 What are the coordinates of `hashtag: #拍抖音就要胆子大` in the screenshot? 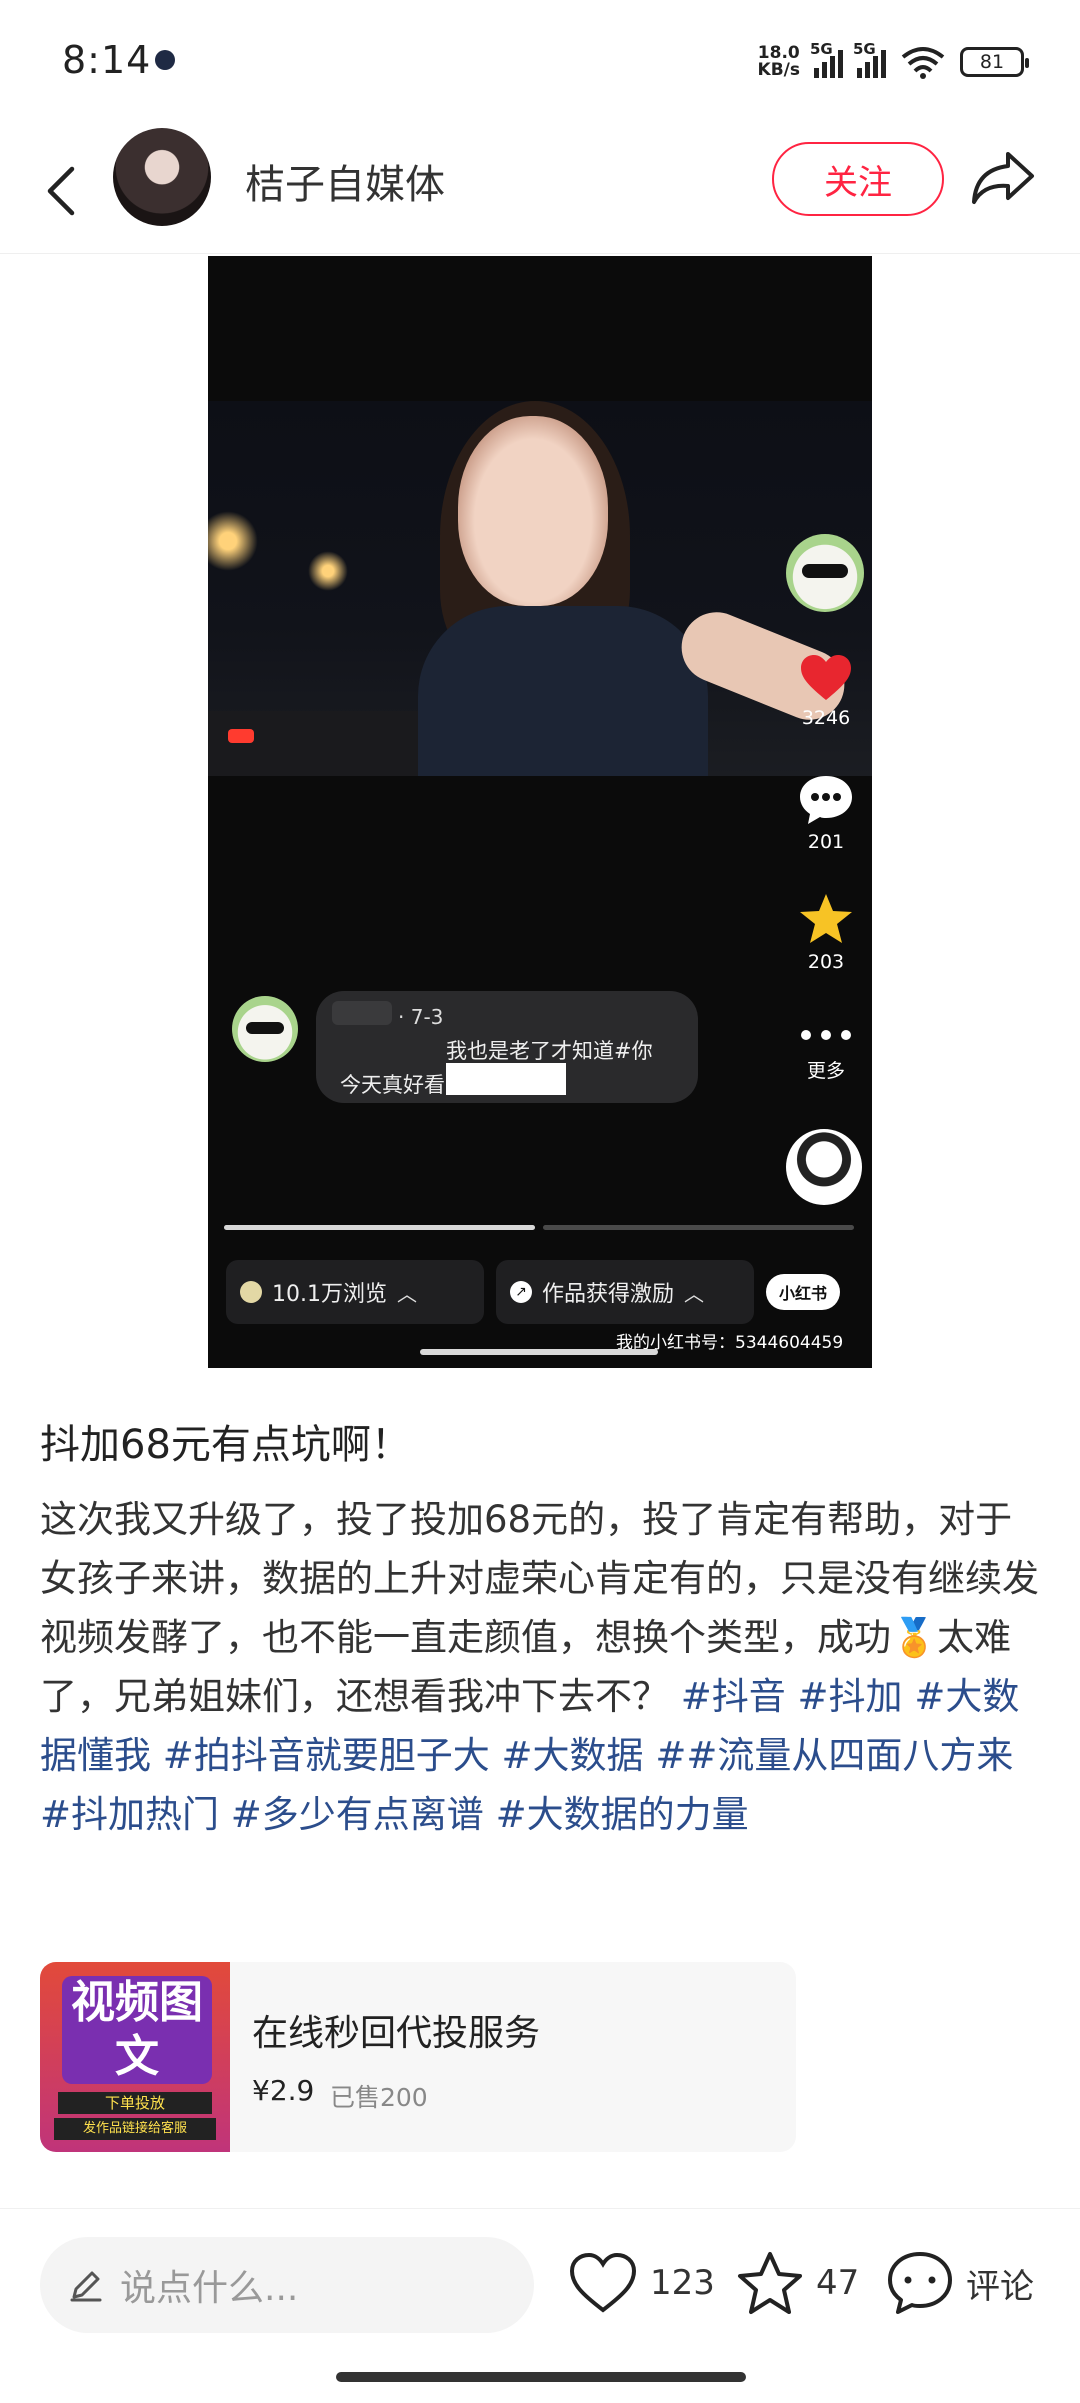 It's located at (326, 1755).